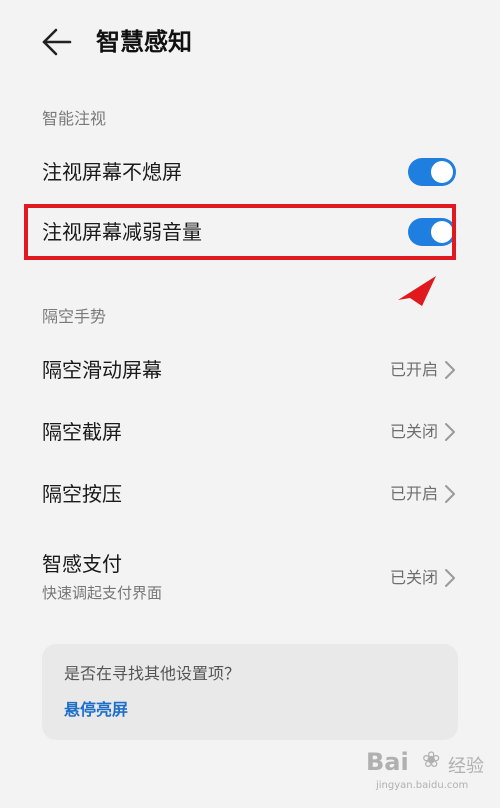 This screenshot has height=808, width=500. I want to click on suggestion-card: 是否在寻找其他设置项？ 悬停亮屏, so click(250, 692).